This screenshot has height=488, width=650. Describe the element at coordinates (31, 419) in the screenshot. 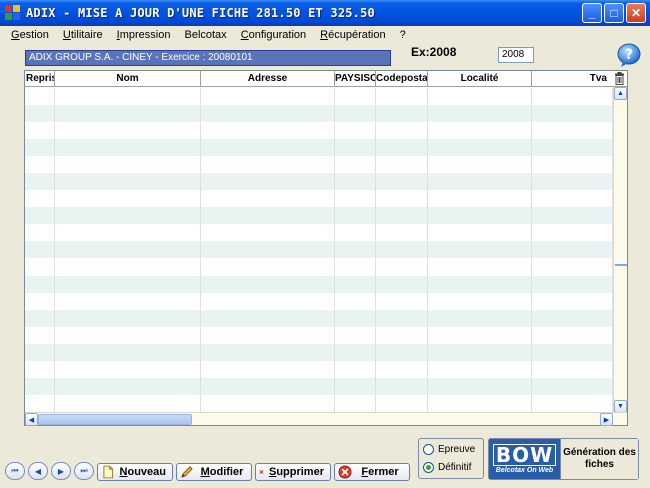

I see `scroll-left-icon: ◀` at that location.